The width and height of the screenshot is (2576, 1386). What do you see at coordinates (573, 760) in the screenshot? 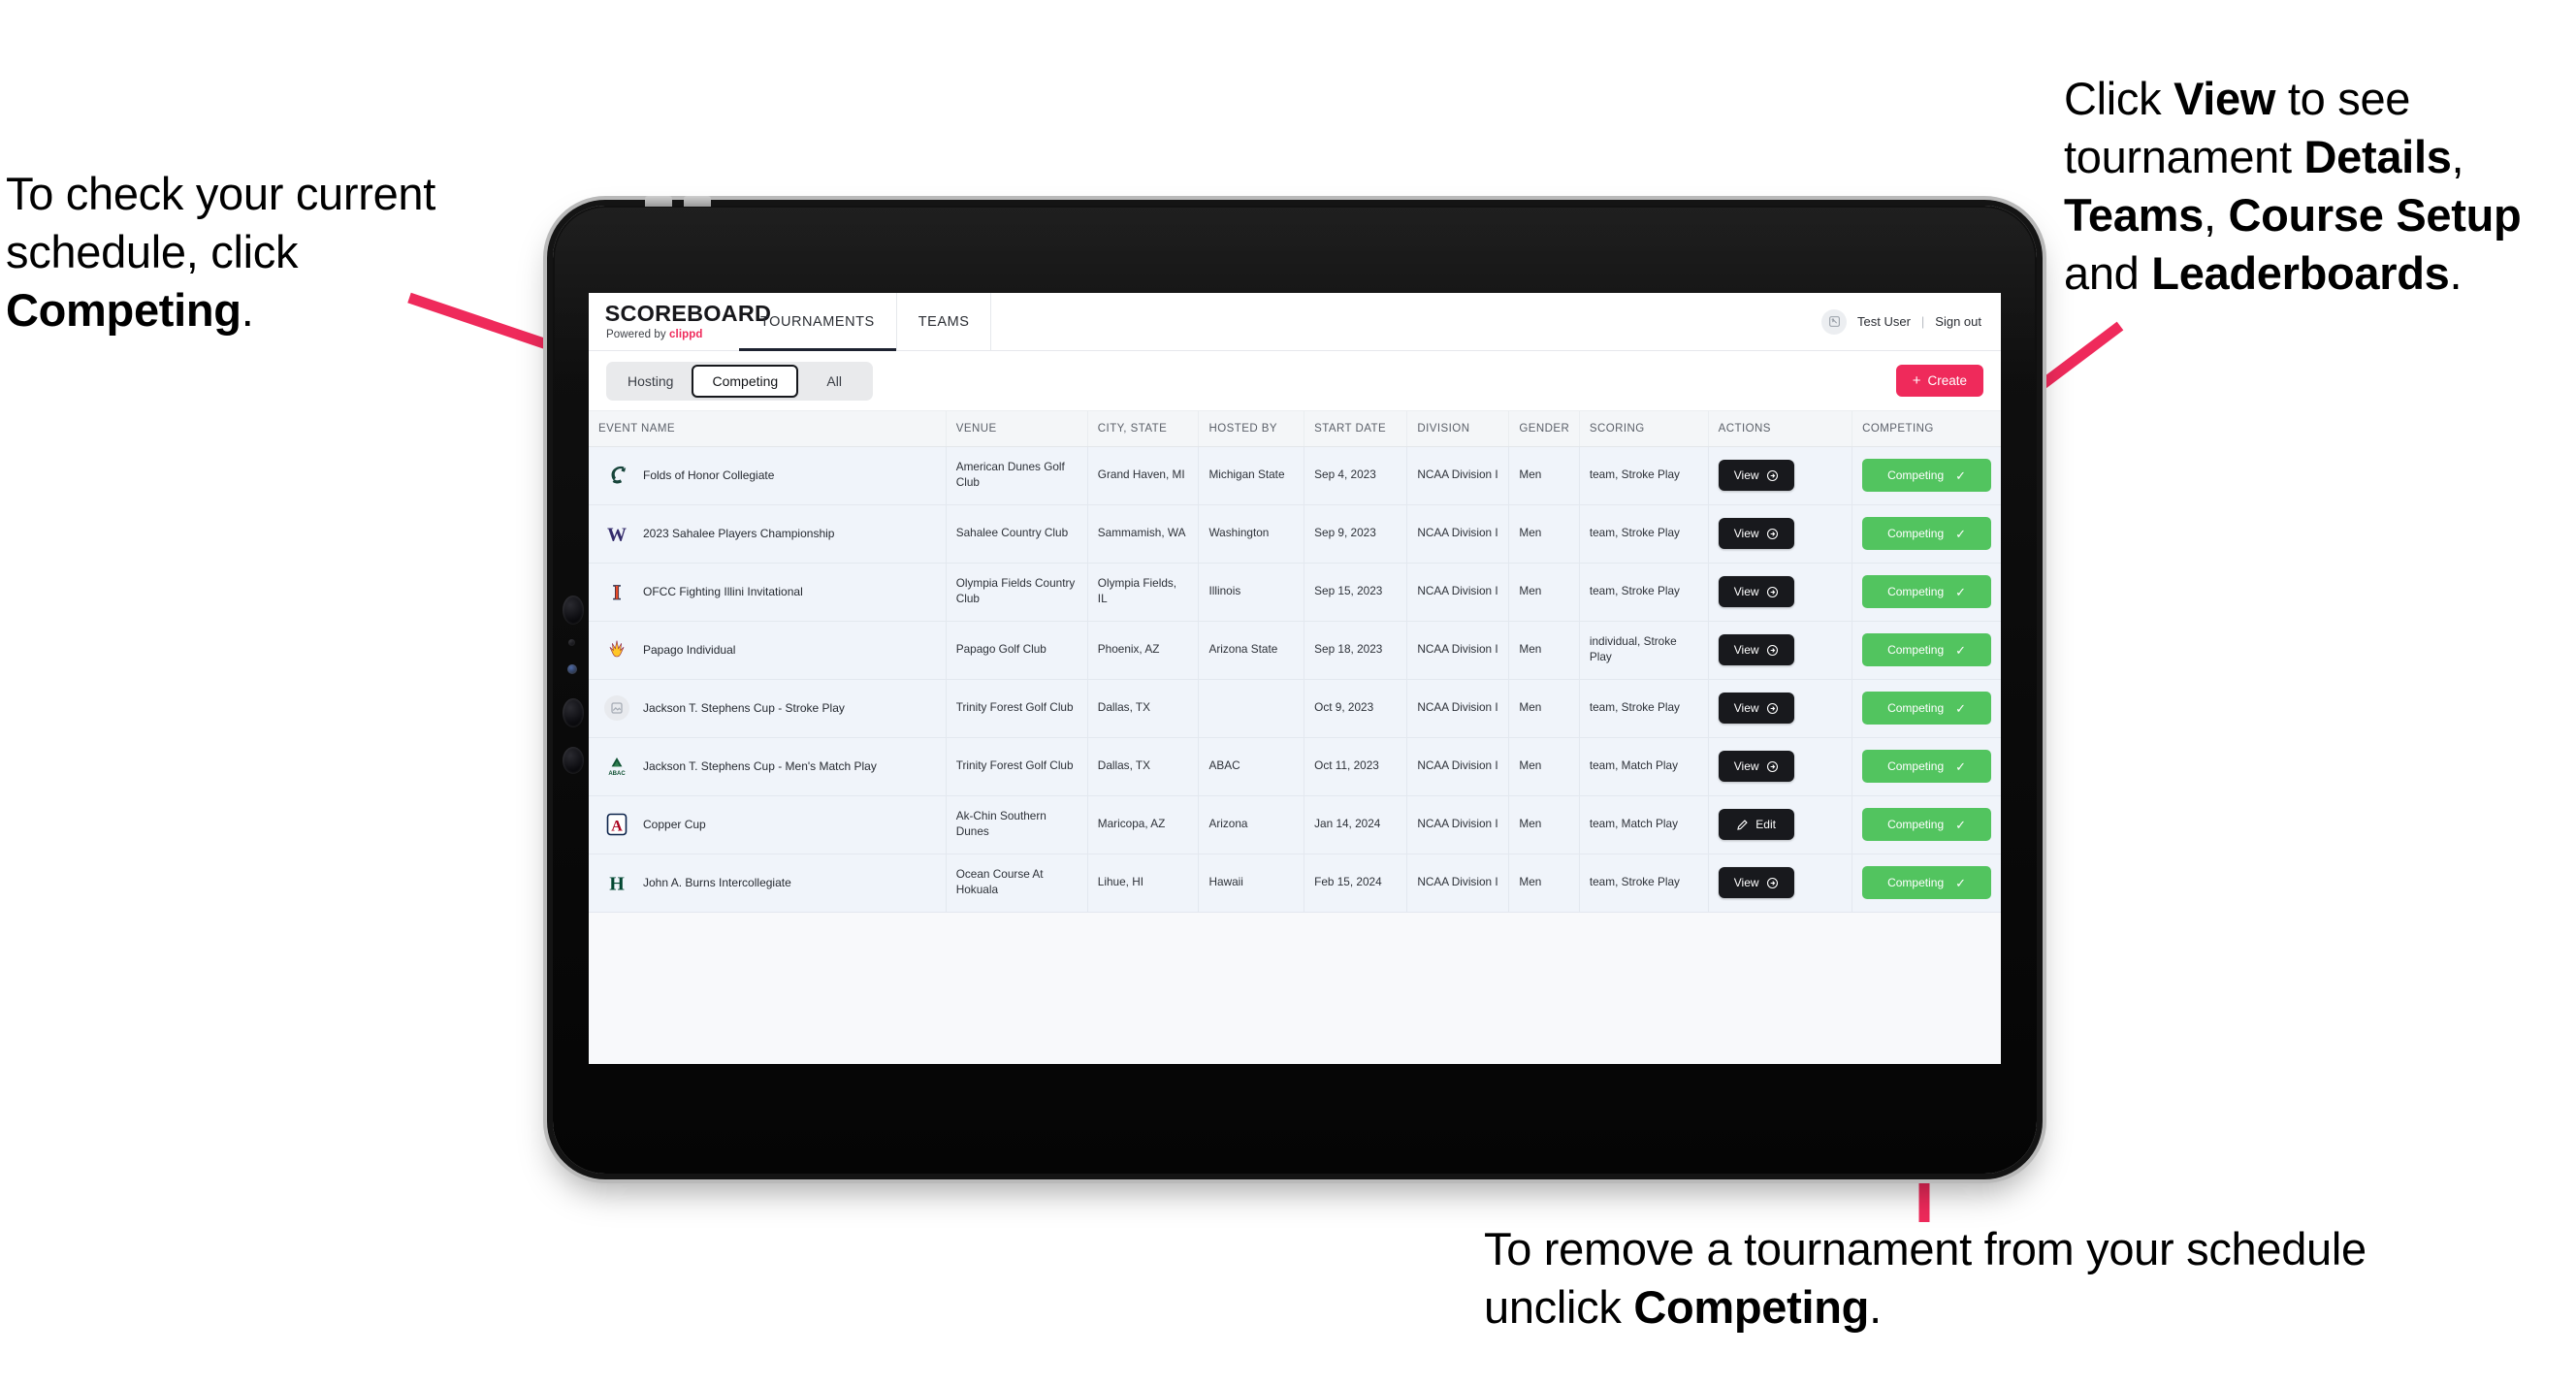
I see `depth-sensor-icon` at bounding box center [573, 760].